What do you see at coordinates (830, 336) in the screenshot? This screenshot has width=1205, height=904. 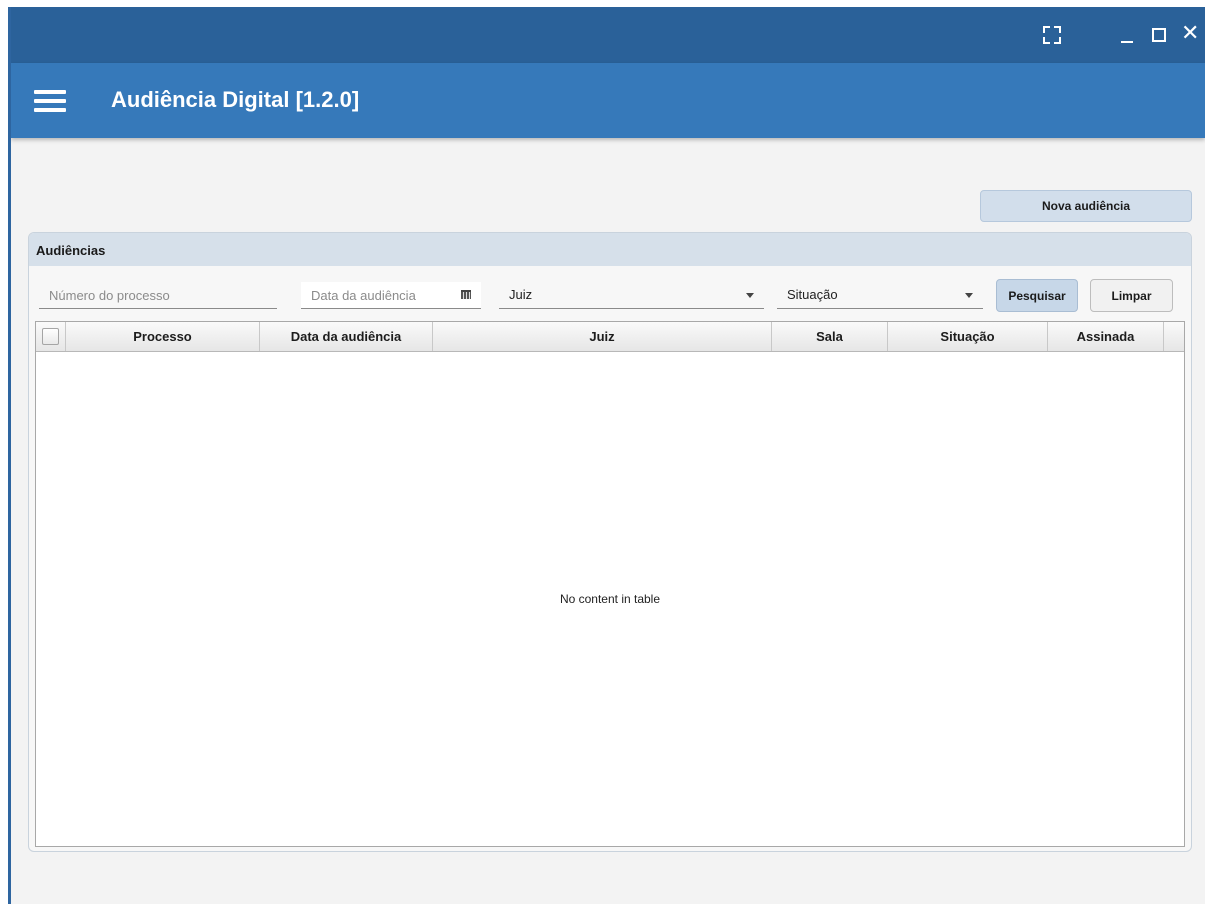 I see `column-header-sala: Sala` at bounding box center [830, 336].